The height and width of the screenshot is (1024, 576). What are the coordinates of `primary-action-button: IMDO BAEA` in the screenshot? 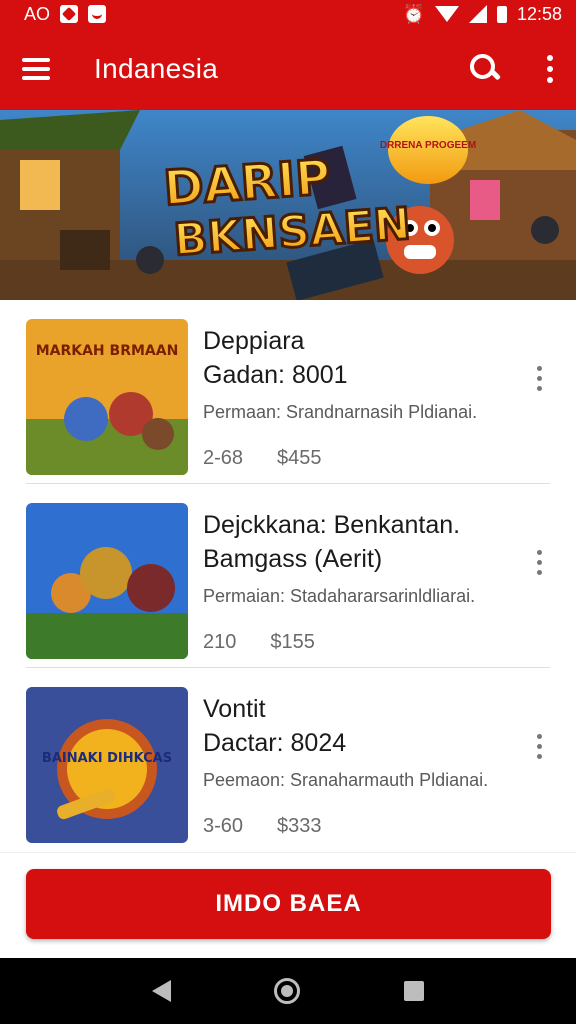 It's located at (288, 904).